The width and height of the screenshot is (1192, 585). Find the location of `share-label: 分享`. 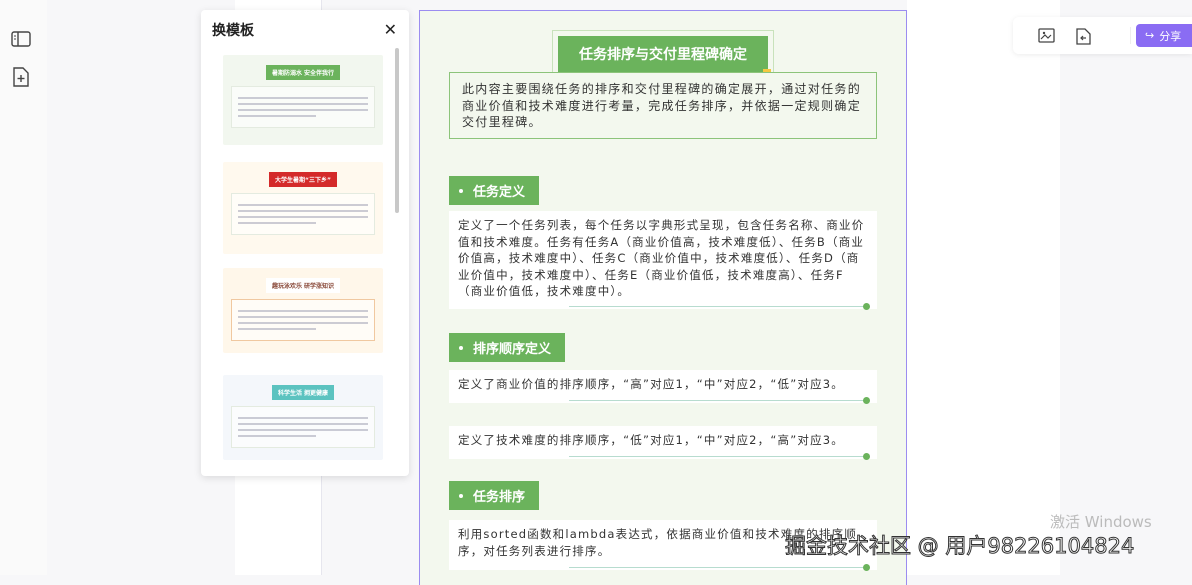

share-label: 分享 is located at coordinates (1170, 36).